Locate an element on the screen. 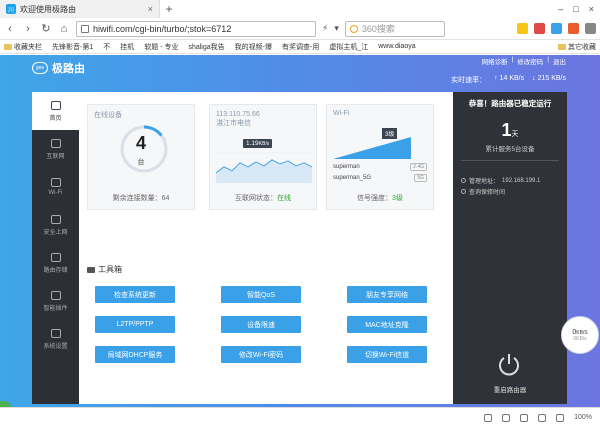  bookmark-item: 我的视频-爆 is located at coordinates (253, 47).